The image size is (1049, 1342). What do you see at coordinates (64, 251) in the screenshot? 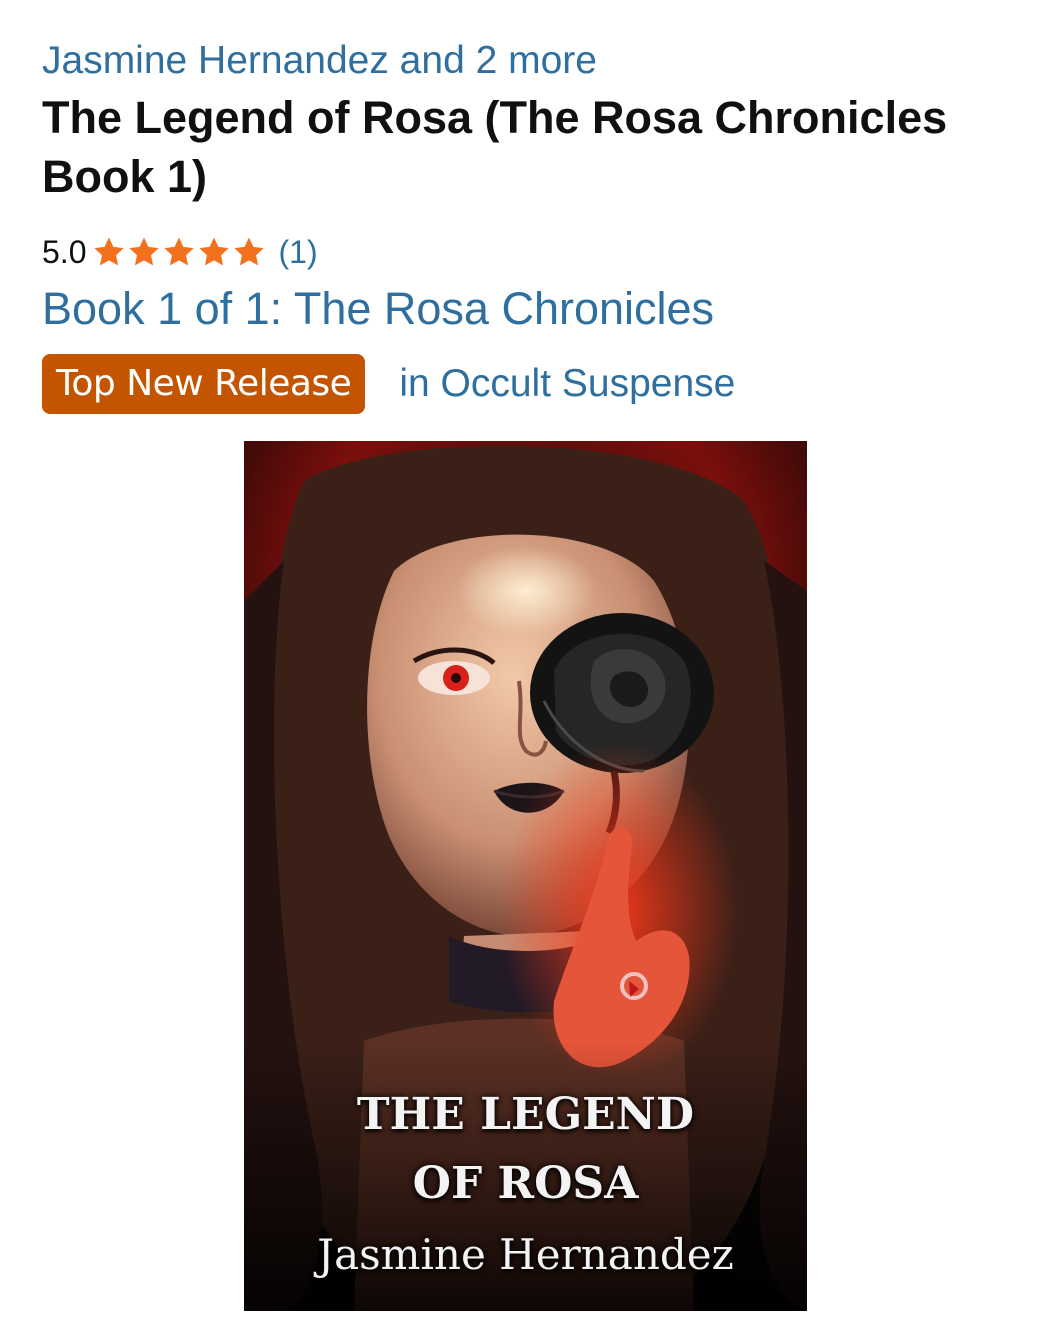
I see `rating-value: 5.0` at bounding box center [64, 251].